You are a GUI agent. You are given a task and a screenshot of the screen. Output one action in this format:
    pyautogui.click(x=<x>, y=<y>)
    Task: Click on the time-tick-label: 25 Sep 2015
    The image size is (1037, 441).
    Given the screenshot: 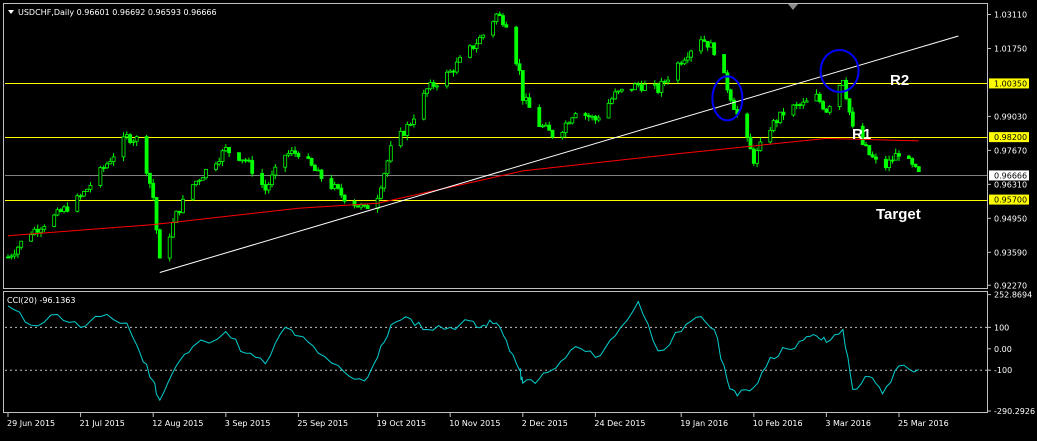 What is the action you would take?
    pyautogui.click(x=322, y=423)
    